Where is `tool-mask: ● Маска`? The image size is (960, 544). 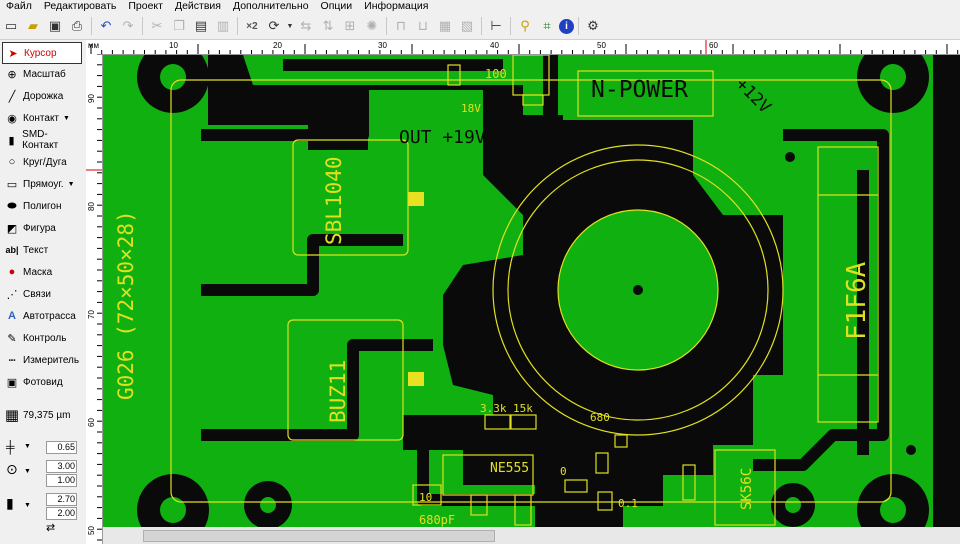 tool-mask: ● Маска is located at coordinates (41, 272).